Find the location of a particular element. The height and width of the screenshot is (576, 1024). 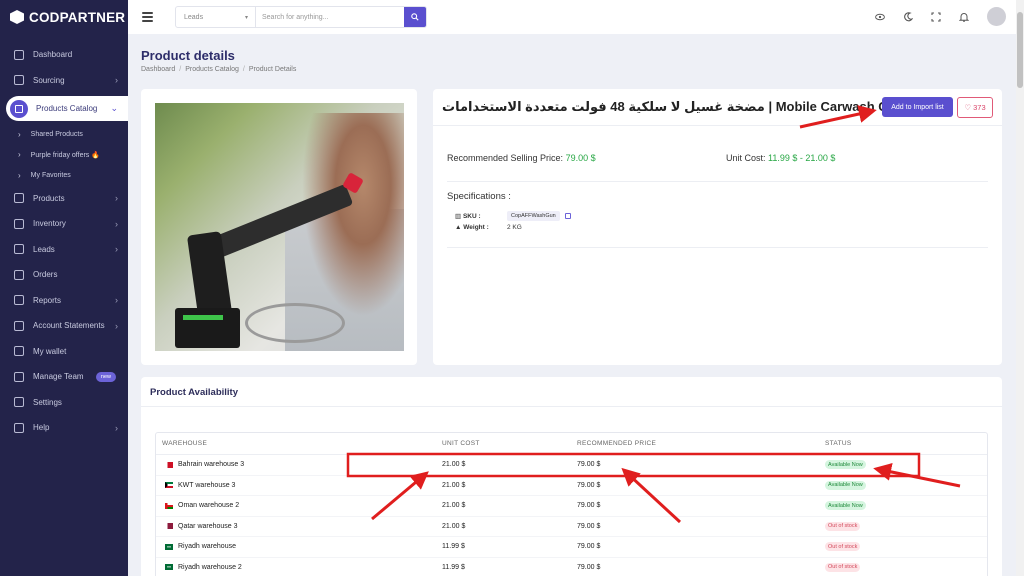

spec-sku: ▥ SKU : CopAFFWashGun is located at coordinates (513, 216).